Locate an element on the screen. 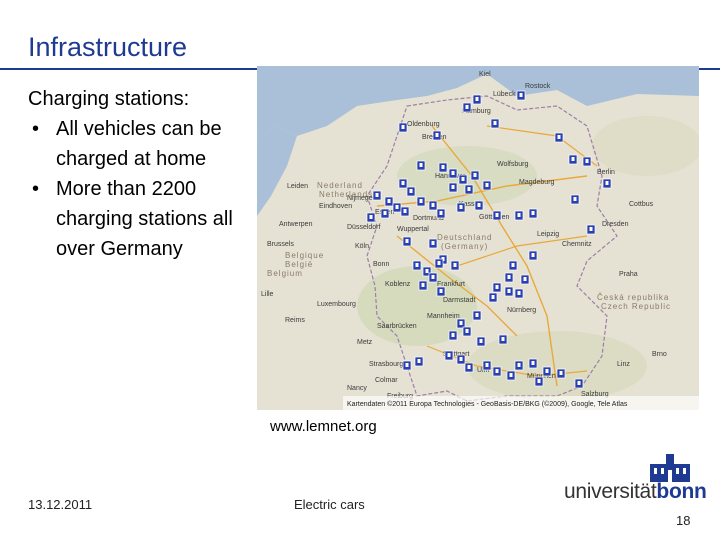 The width and height of the screenshot is (720, 540). map-label-praha: Praha is located at coordinates (628, 274).